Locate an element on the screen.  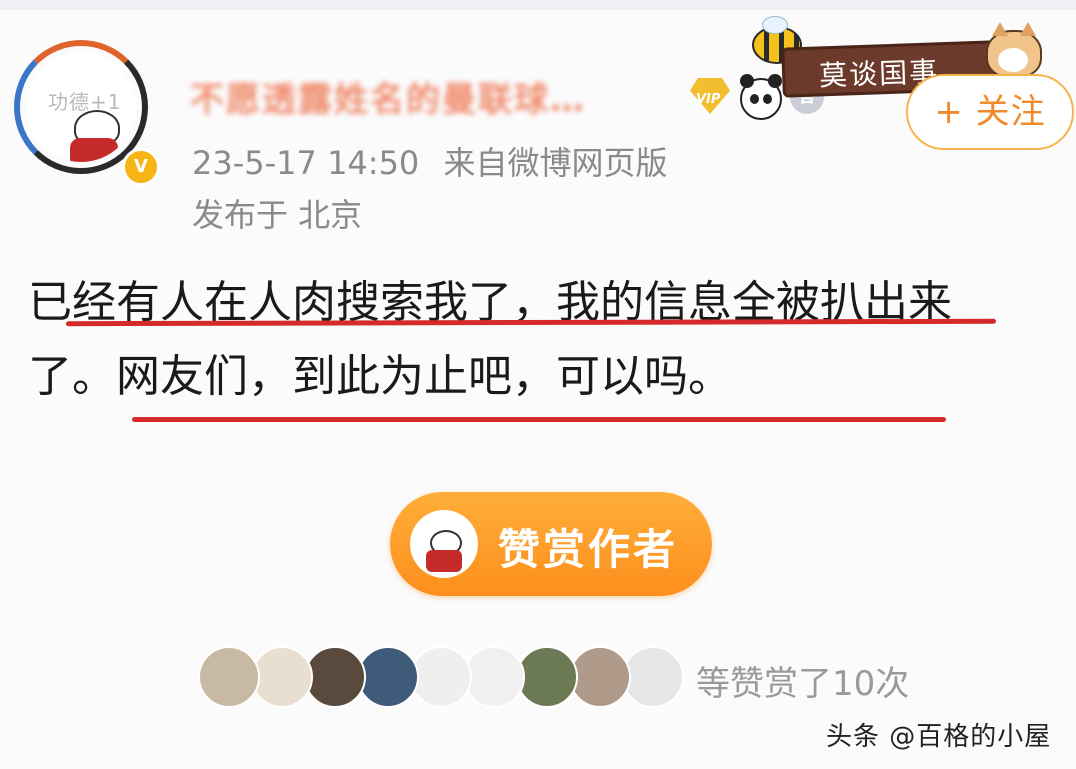
dog-shirt is located at coordinates (94, 150).